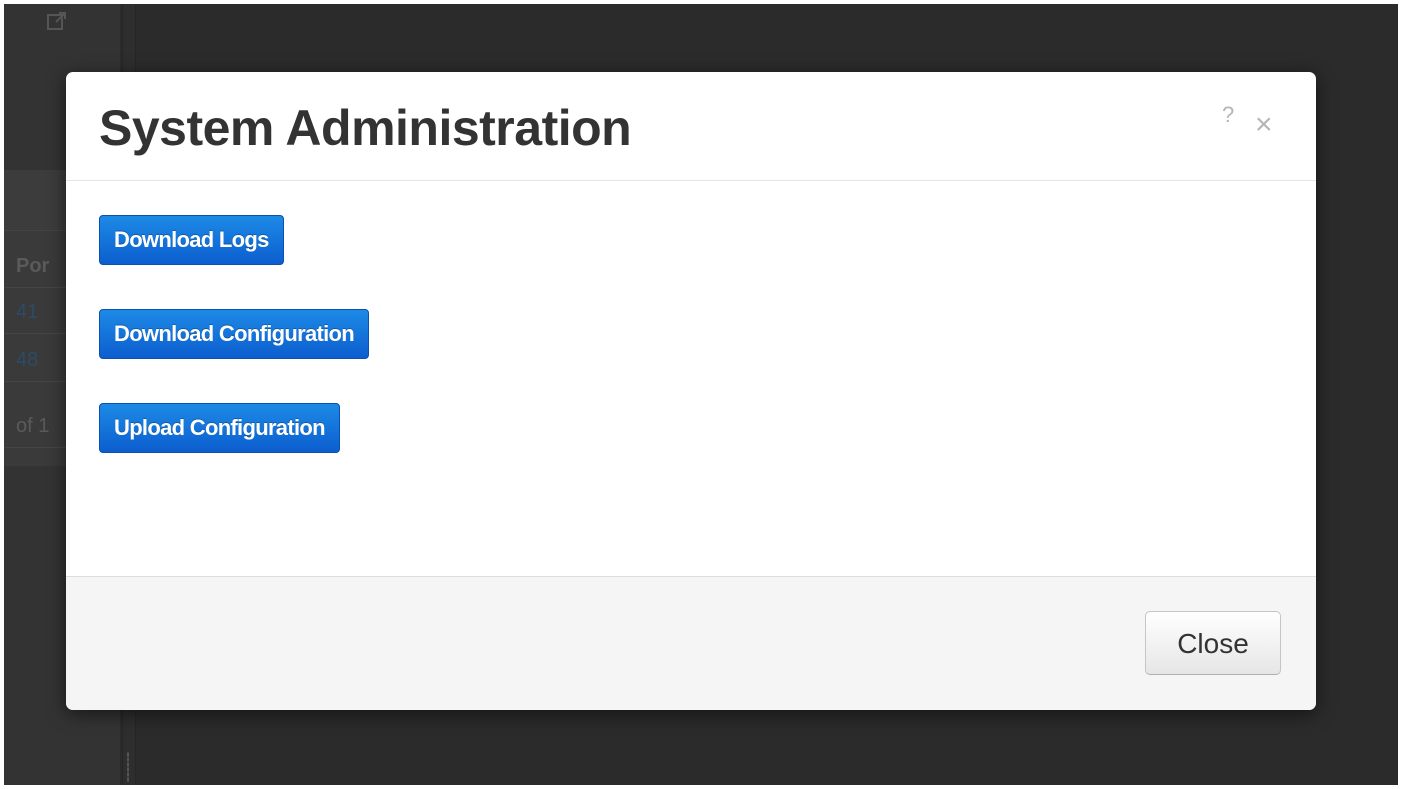 This screenshot has width=1402, height=789. I want to click on modal-header: System Administration ? ×, so click(691, 126).